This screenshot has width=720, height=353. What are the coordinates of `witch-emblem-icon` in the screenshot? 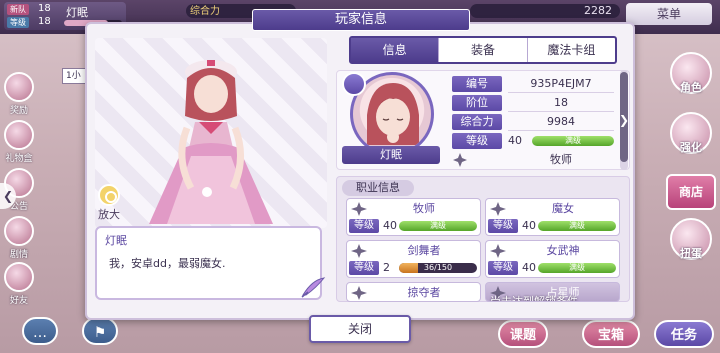 It's located at (498, 209).